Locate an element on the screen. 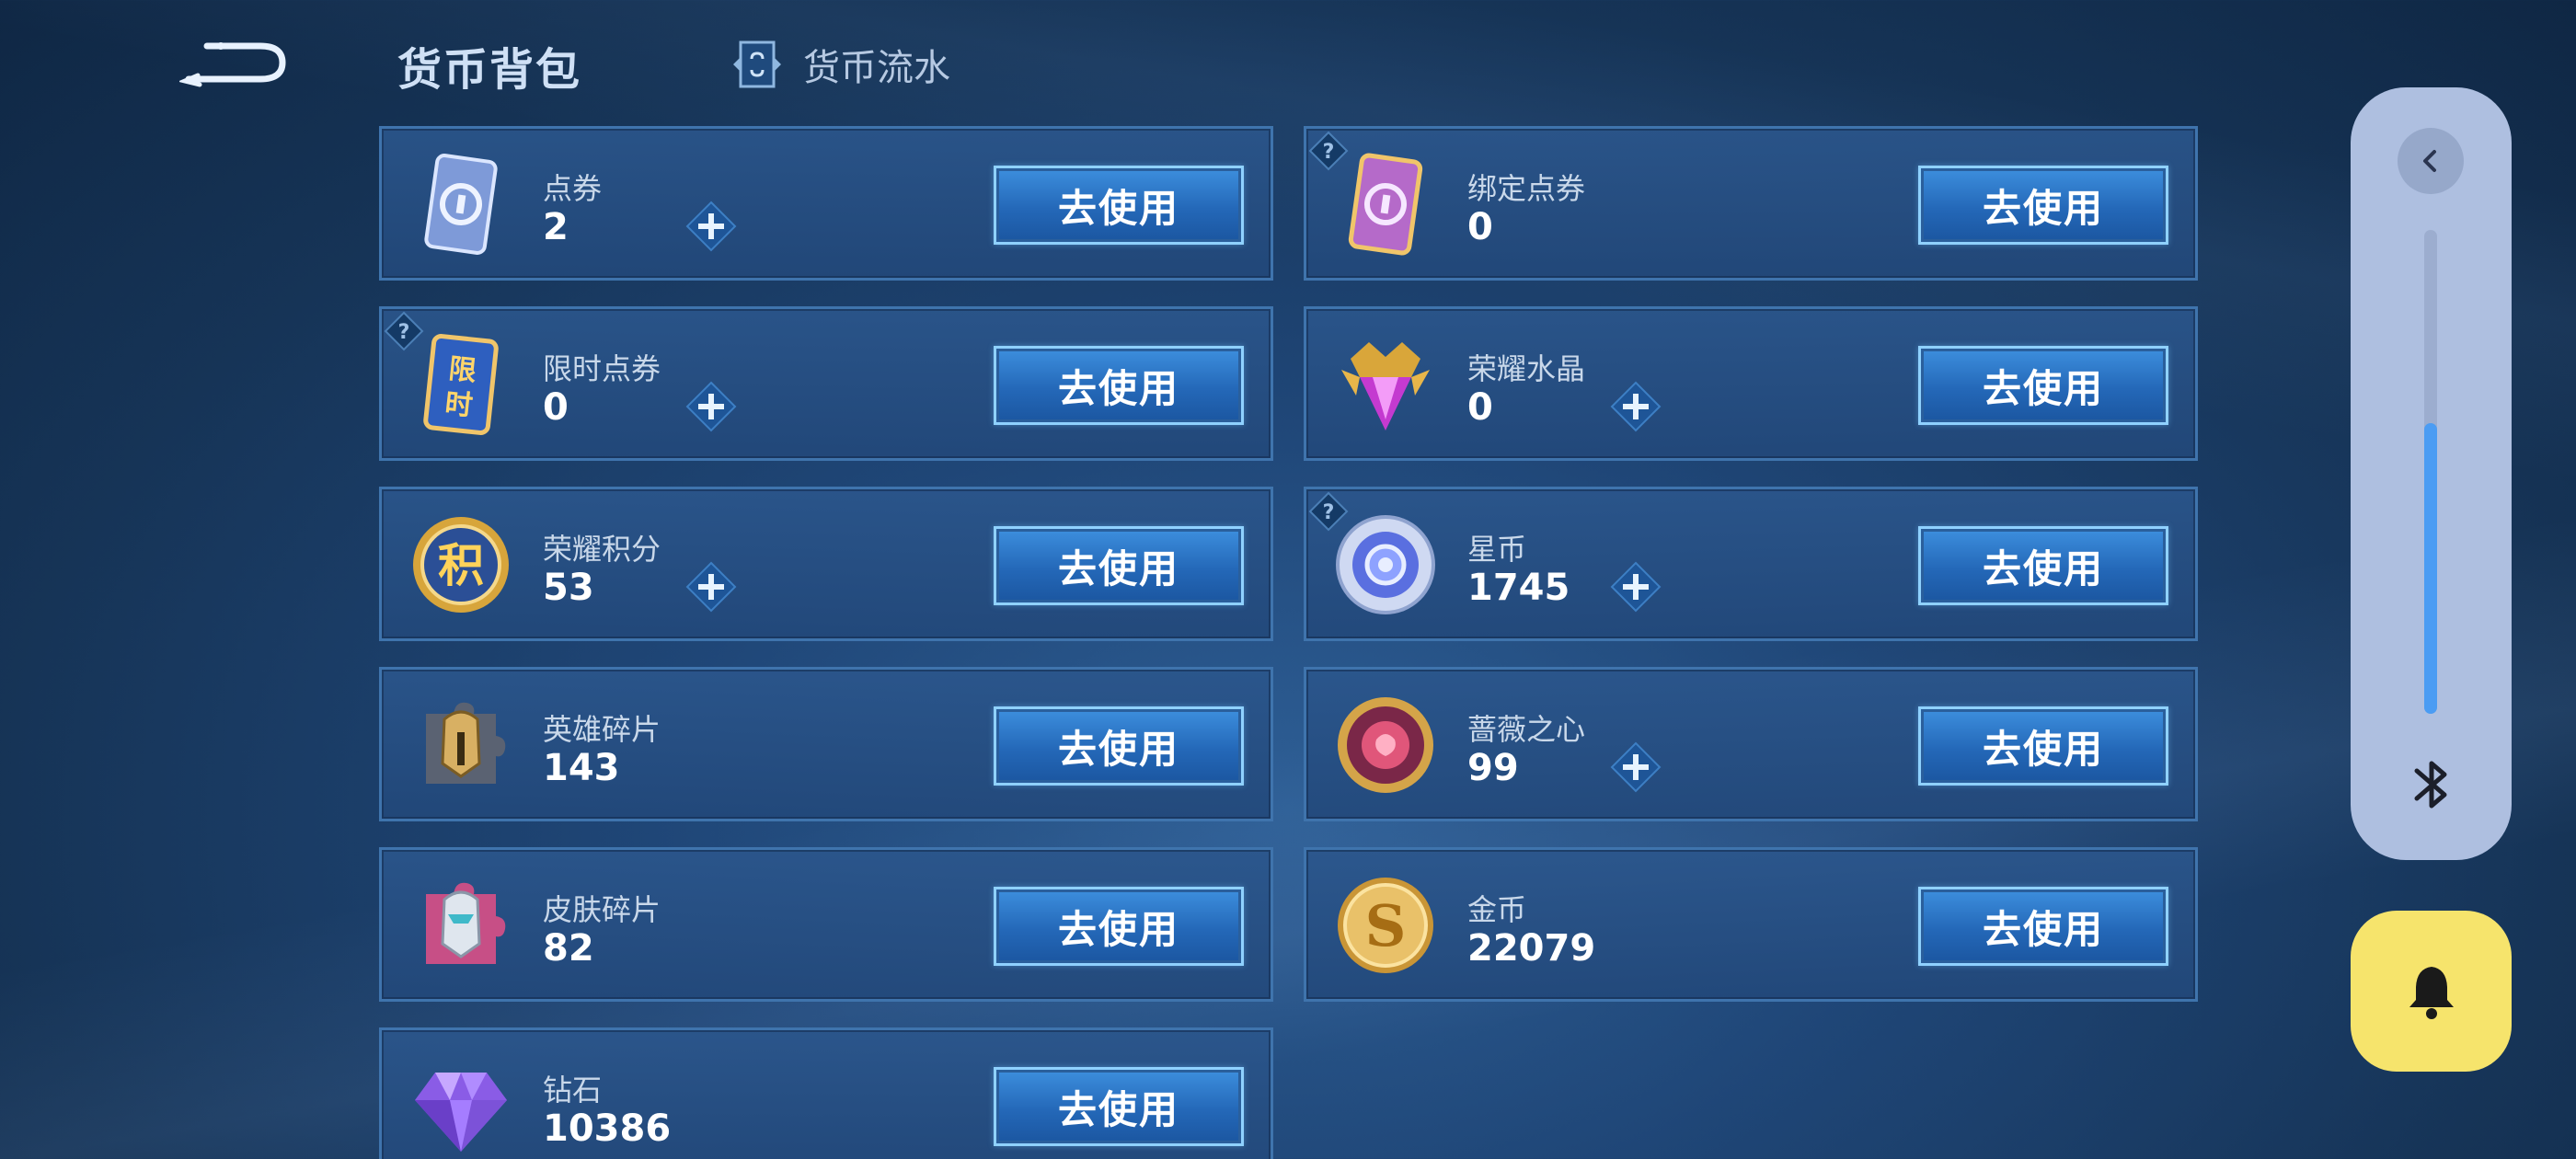 This screenshot has height=1159, width=2576. collapse-panel-button is located at coordinates (2431, 161).